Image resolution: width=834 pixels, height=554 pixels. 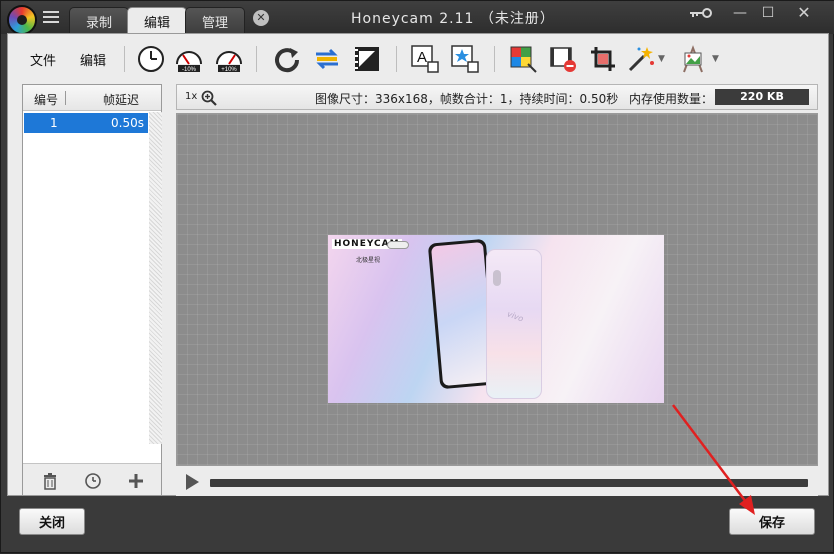 What do you see at coordinates (497, 278) in the screenshot?
I see `camera-image` at bounding box center [497, 278].